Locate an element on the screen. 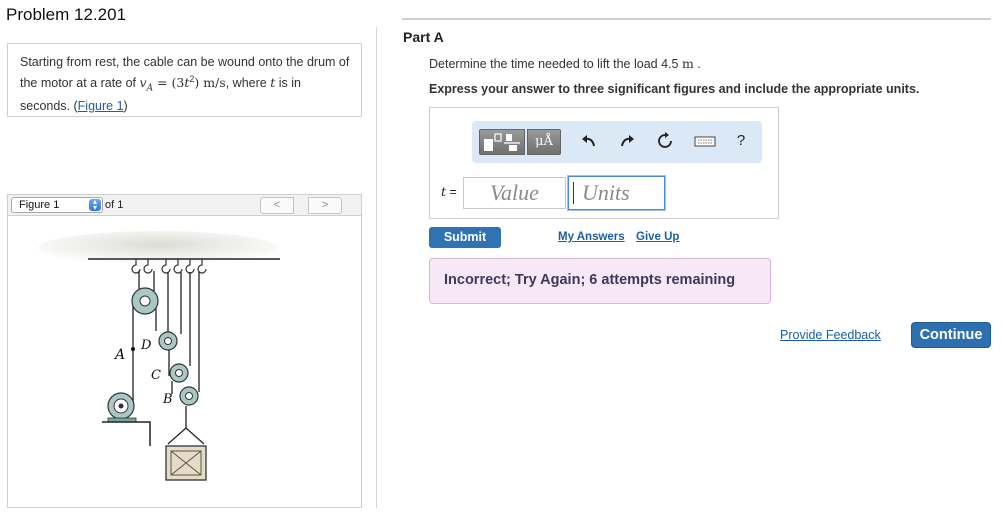  units-button: μÅ is located at coordinates (544, 142).